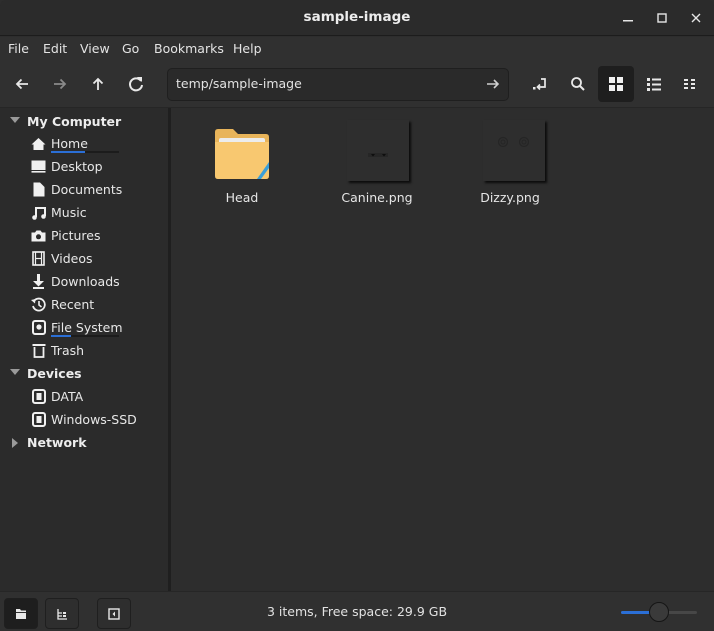 The width and height of the screenshot is (714, 631). I want to click on window-title: sample-image, so click(357, 17).